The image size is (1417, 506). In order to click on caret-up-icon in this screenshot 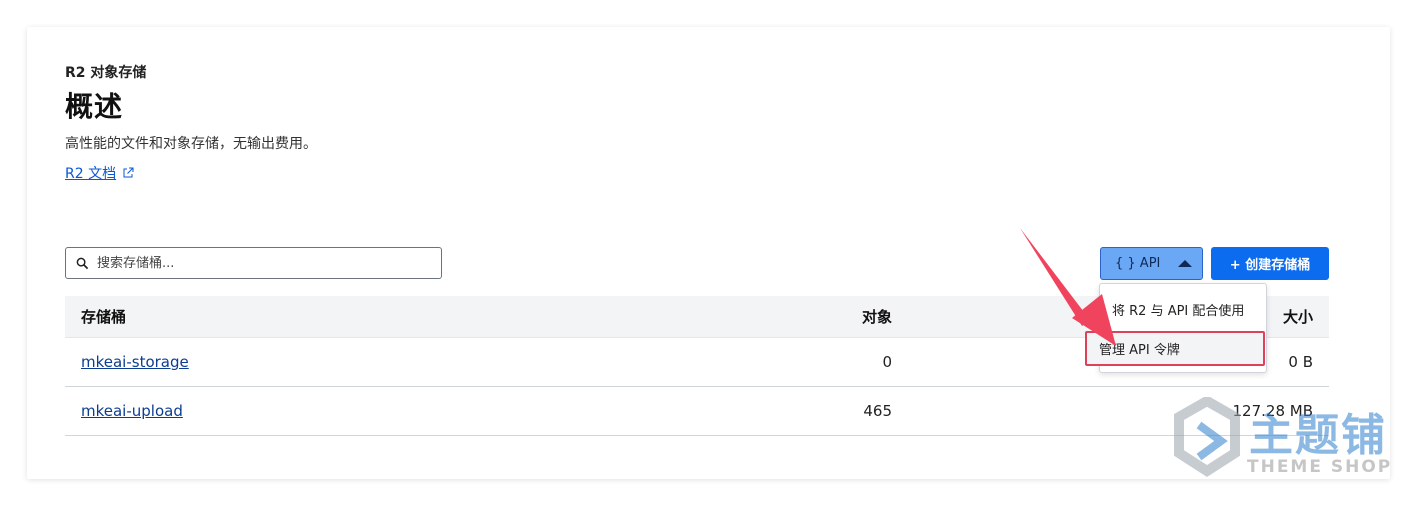, I will do `click(1185, 263)`.